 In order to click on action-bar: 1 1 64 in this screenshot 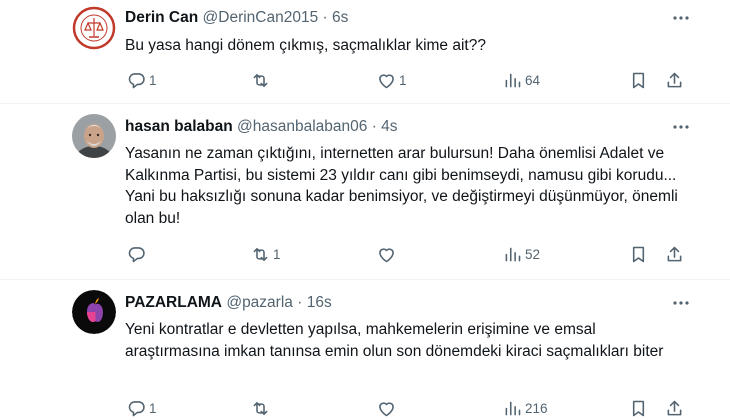, I will do `click(408, 80)`.